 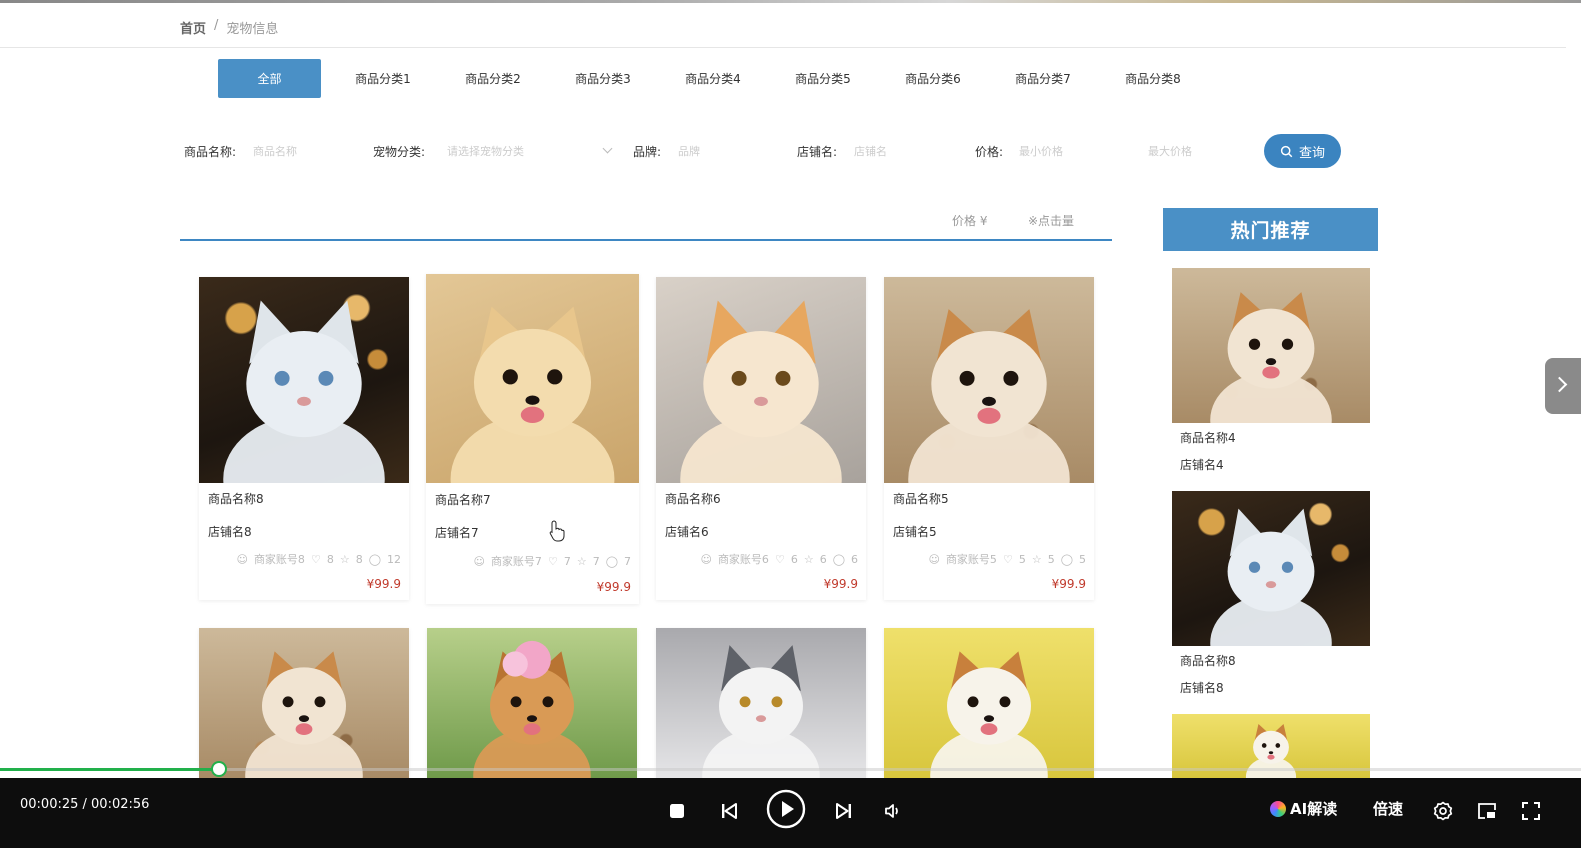 I want to click on hot-item: 商品名称8 店铺名8, so click(x=1271, y=593).